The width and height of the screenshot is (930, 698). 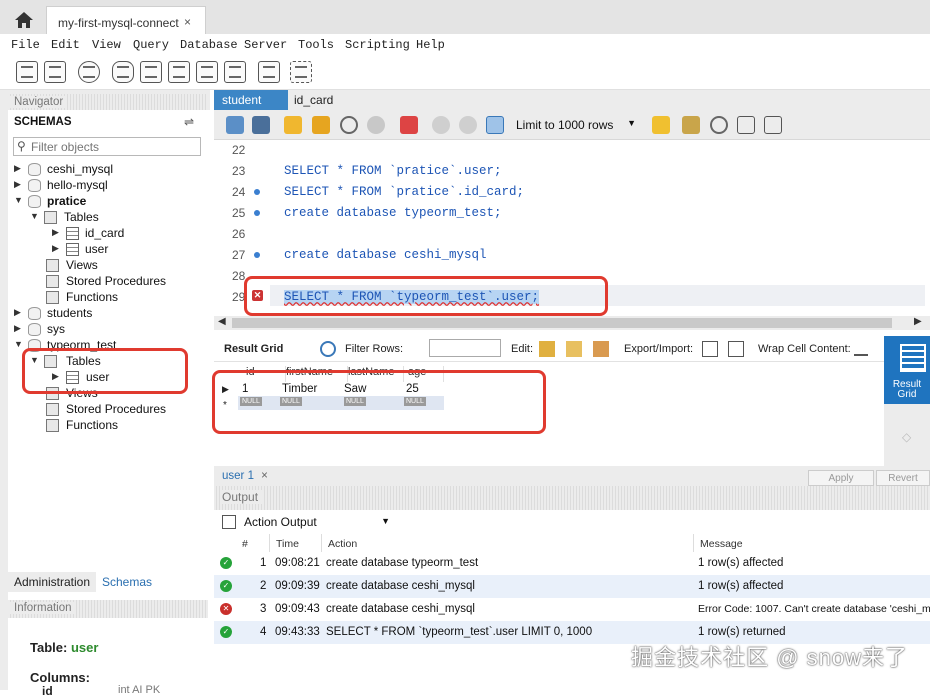 I want to click on editor-horizontal-scrollbar: ◀ ▶, so click(x=572, y=323).